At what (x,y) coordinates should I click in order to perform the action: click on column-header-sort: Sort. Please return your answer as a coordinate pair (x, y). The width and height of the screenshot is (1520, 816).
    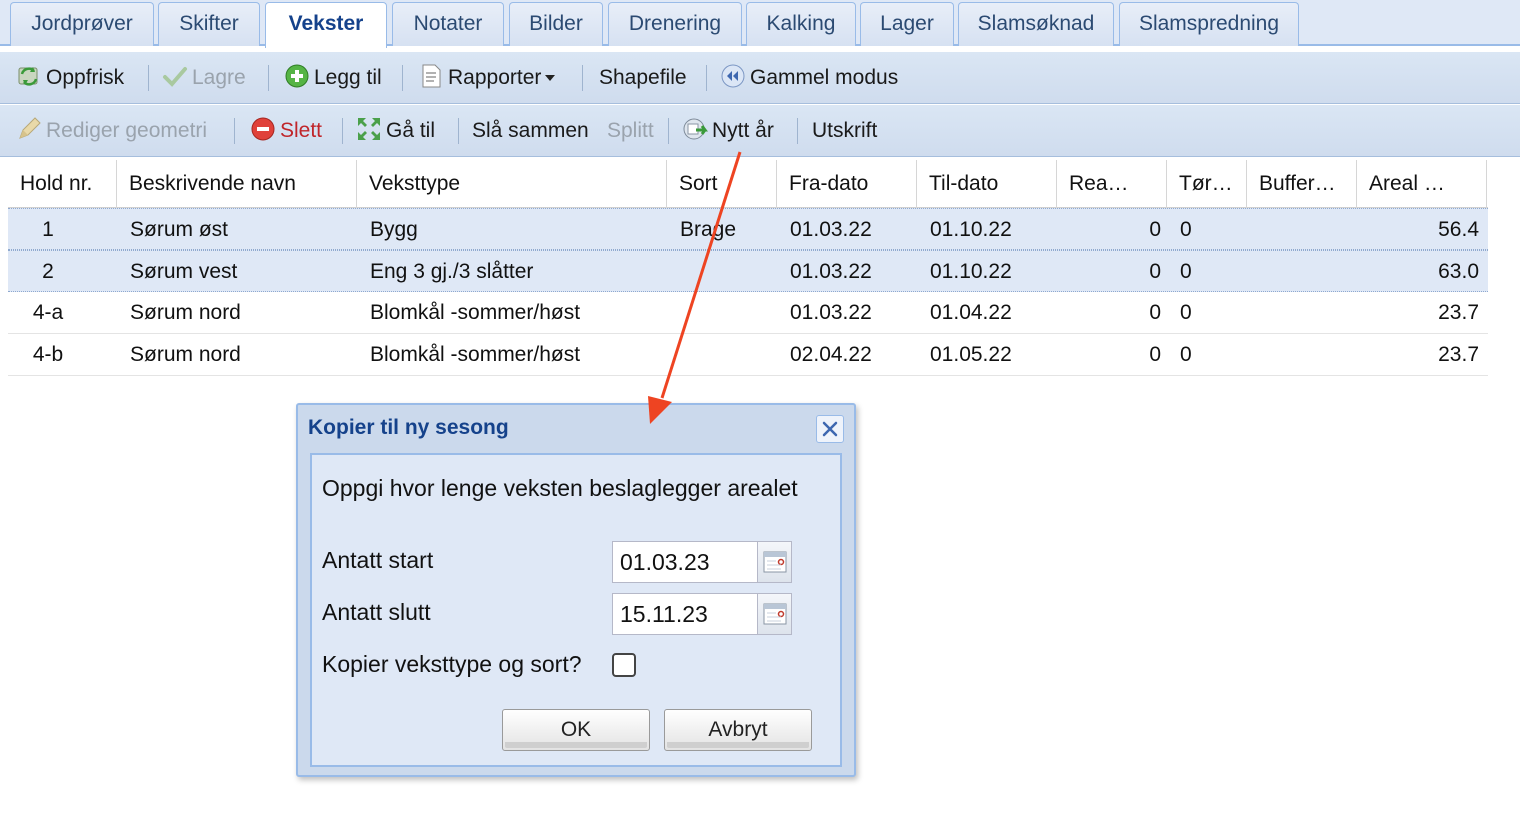
    Looking at the image, I should click on (722, 184).